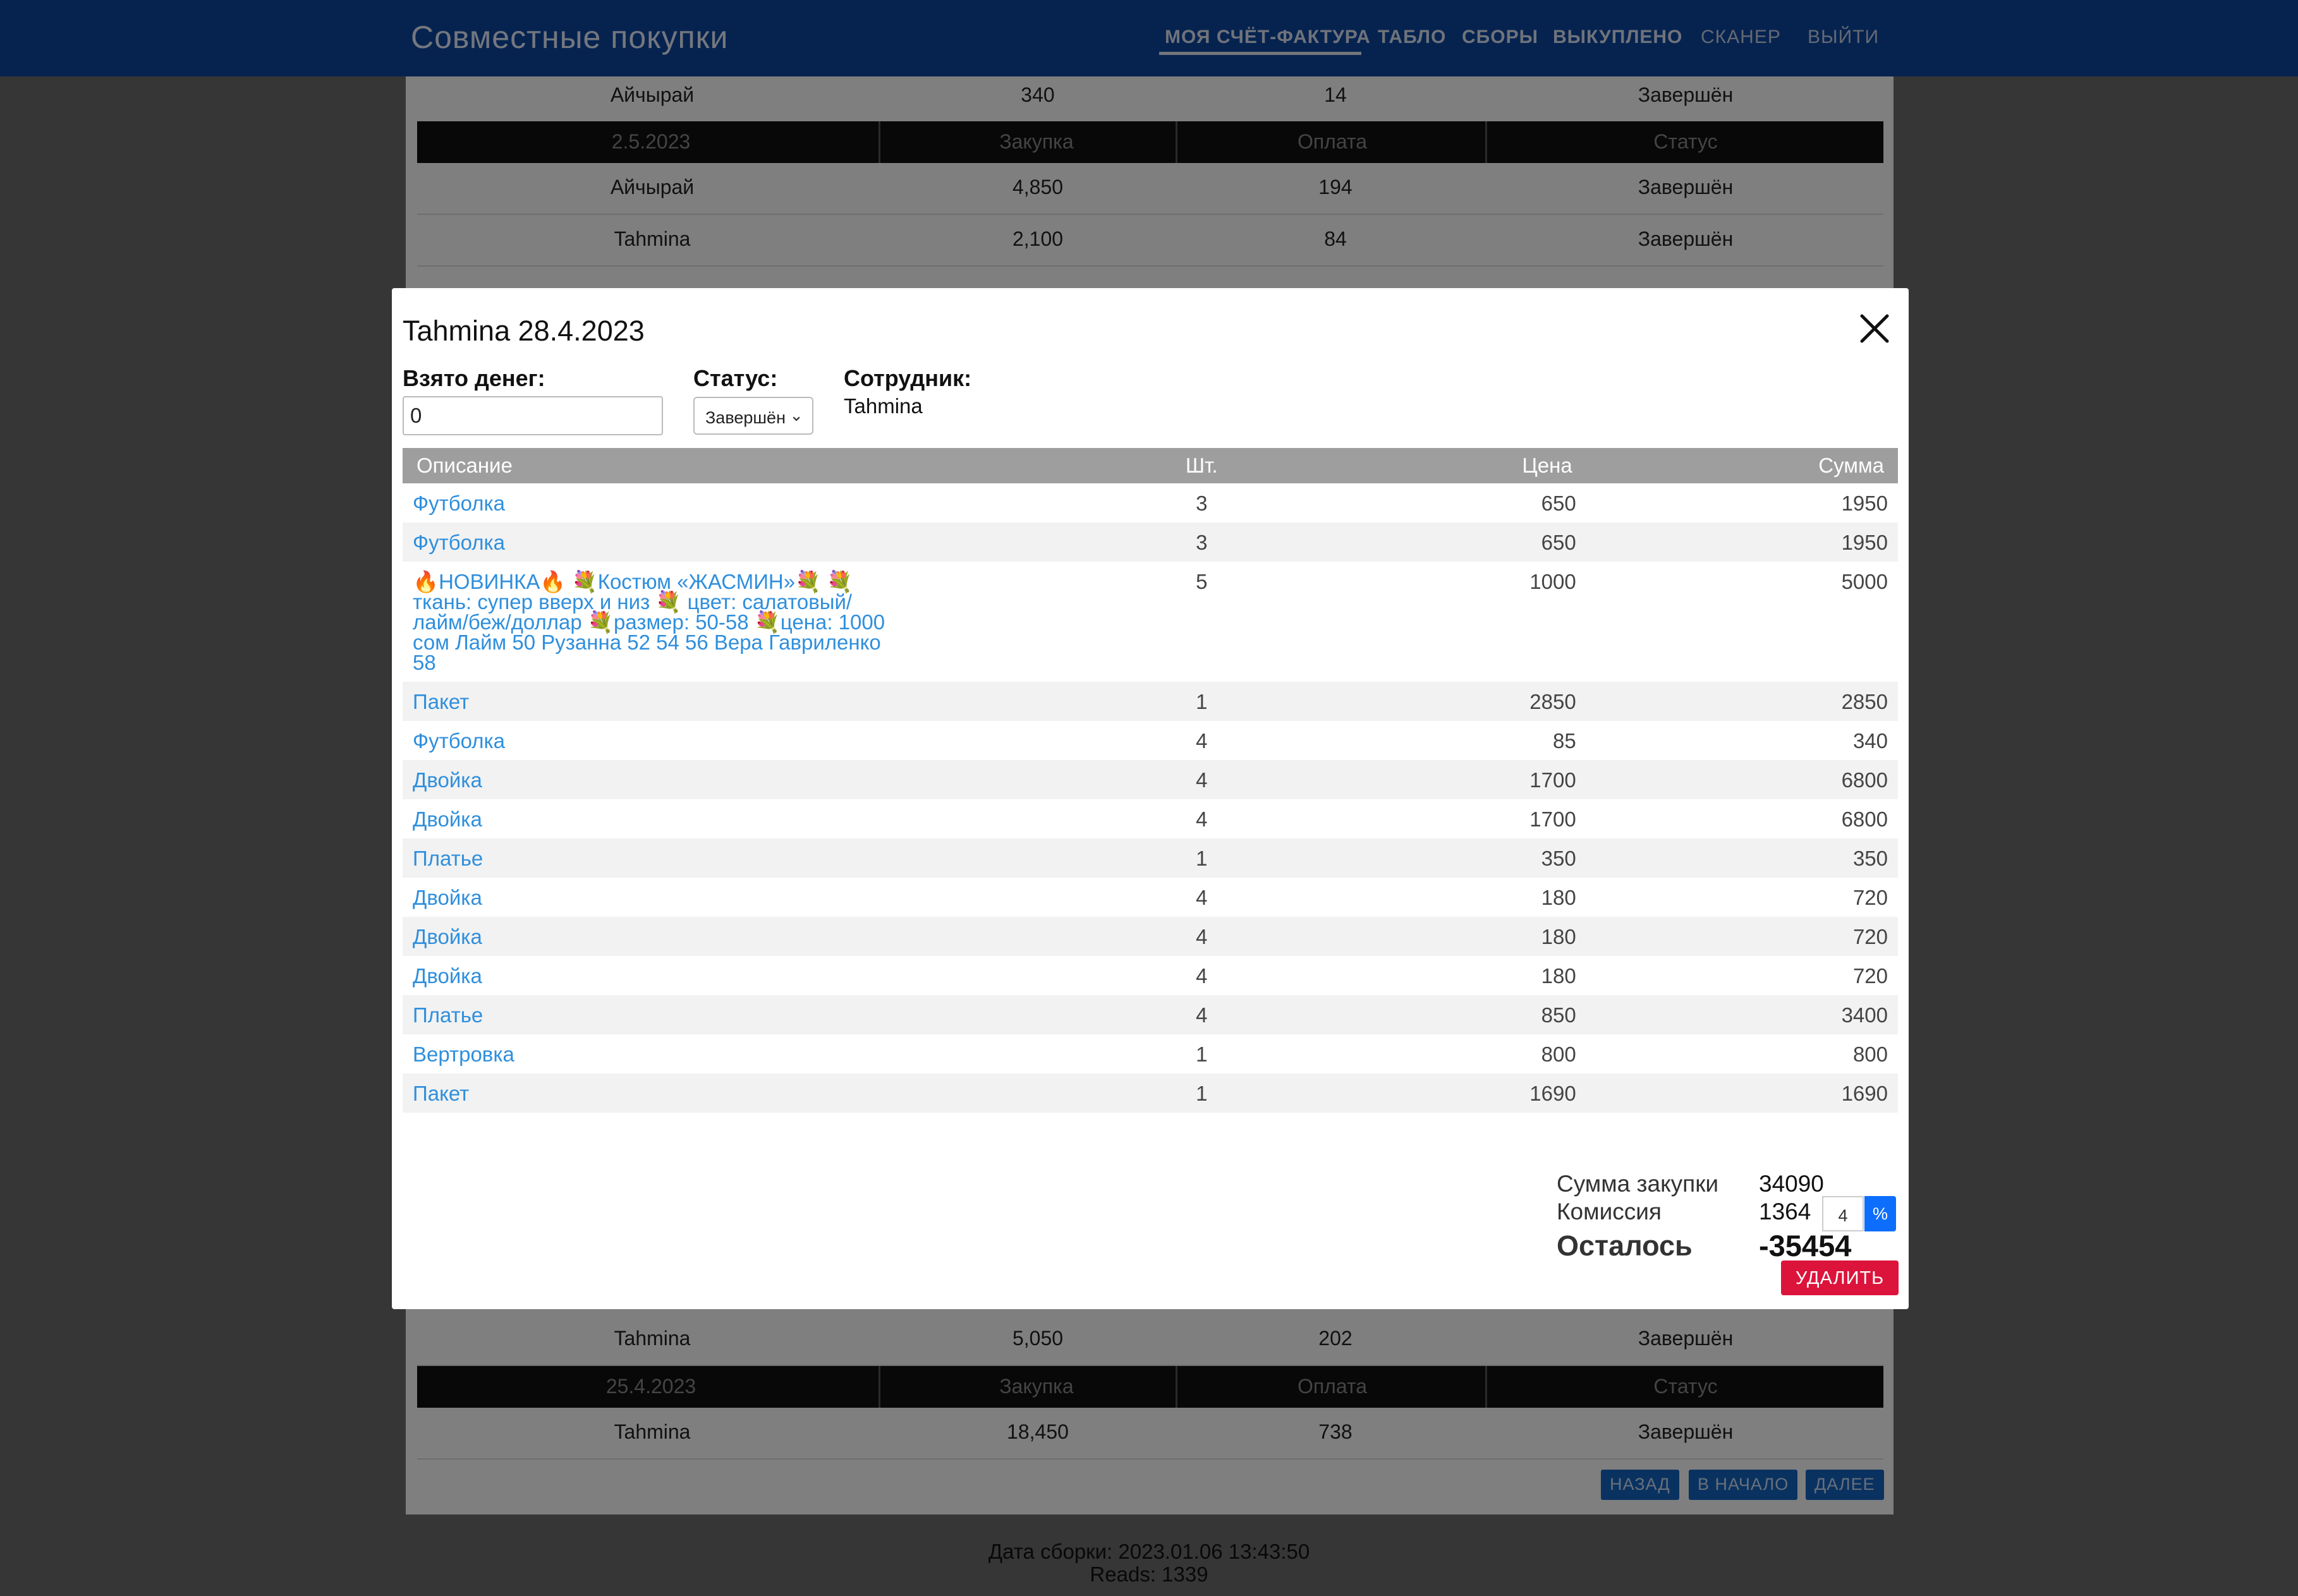 The image size is (2298, 1596). Describe the element at coordinates (1150, 858) in the screenshot. I see `table-row: Платье 1 350 350` at that location.